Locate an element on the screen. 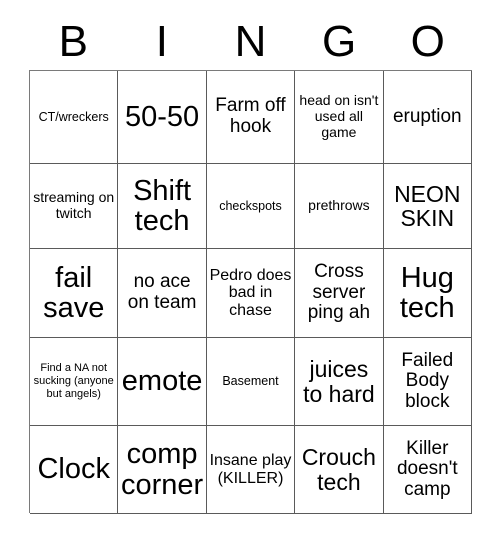 This screenshot has width=500, height=544. bingo-cell-label: no ace on team is located at coordinates (162, 292).